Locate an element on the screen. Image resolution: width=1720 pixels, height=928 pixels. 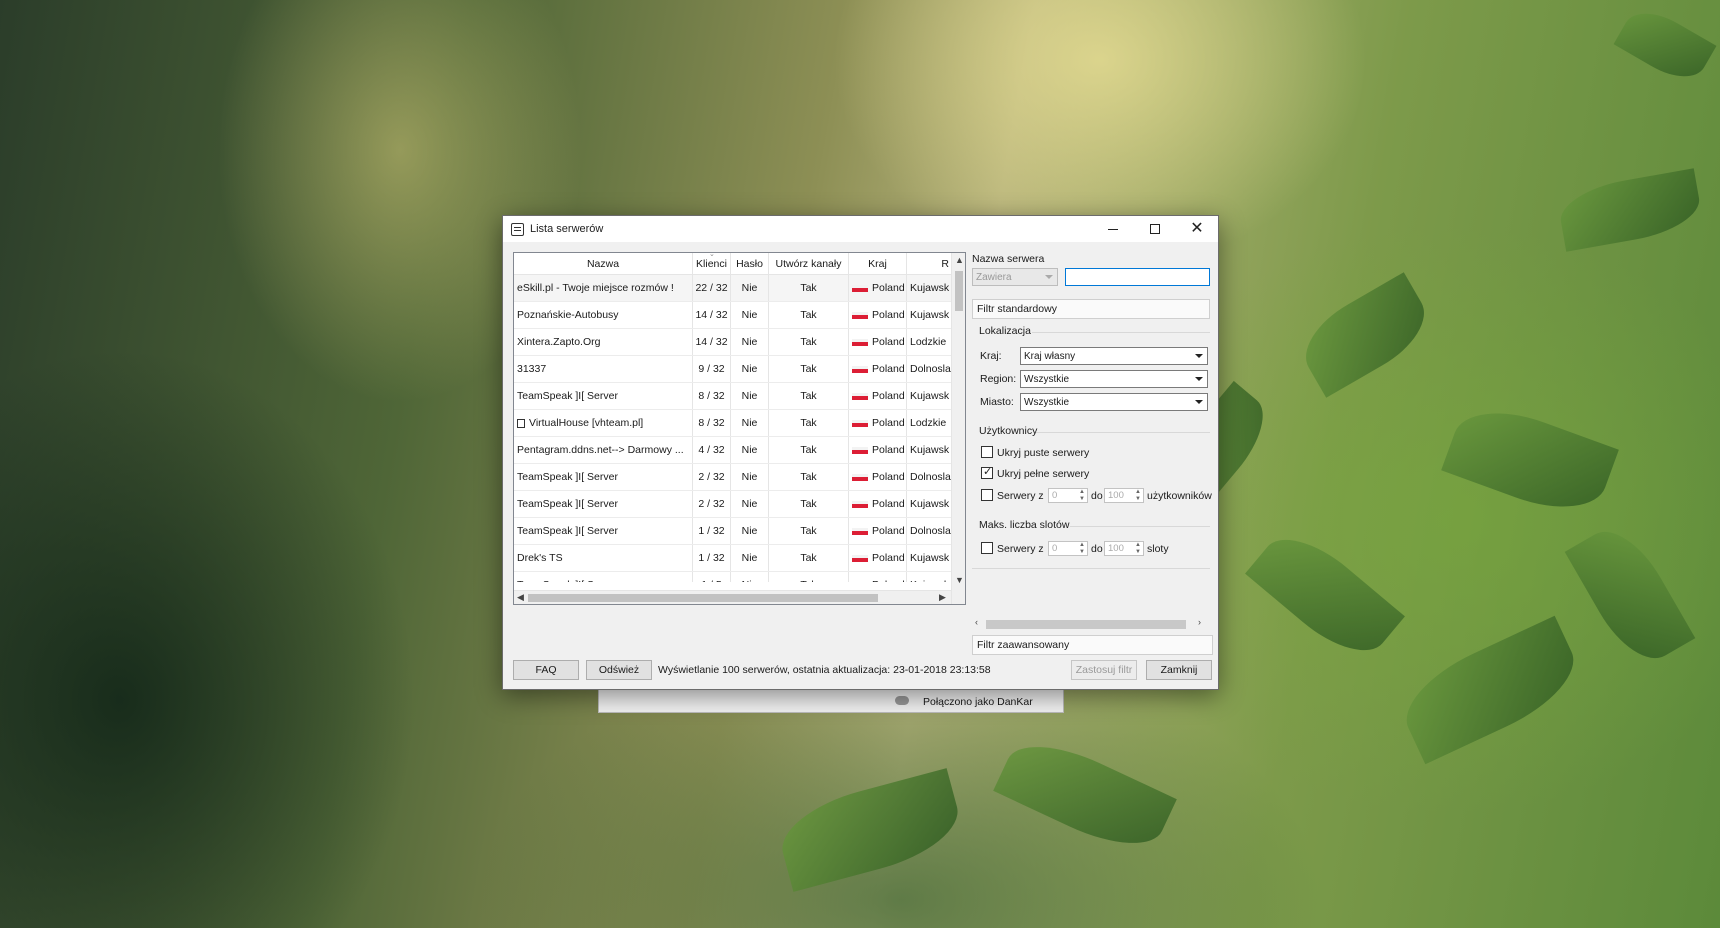
cell-clients: 4 / 32 is located at coordinates (712, 450).